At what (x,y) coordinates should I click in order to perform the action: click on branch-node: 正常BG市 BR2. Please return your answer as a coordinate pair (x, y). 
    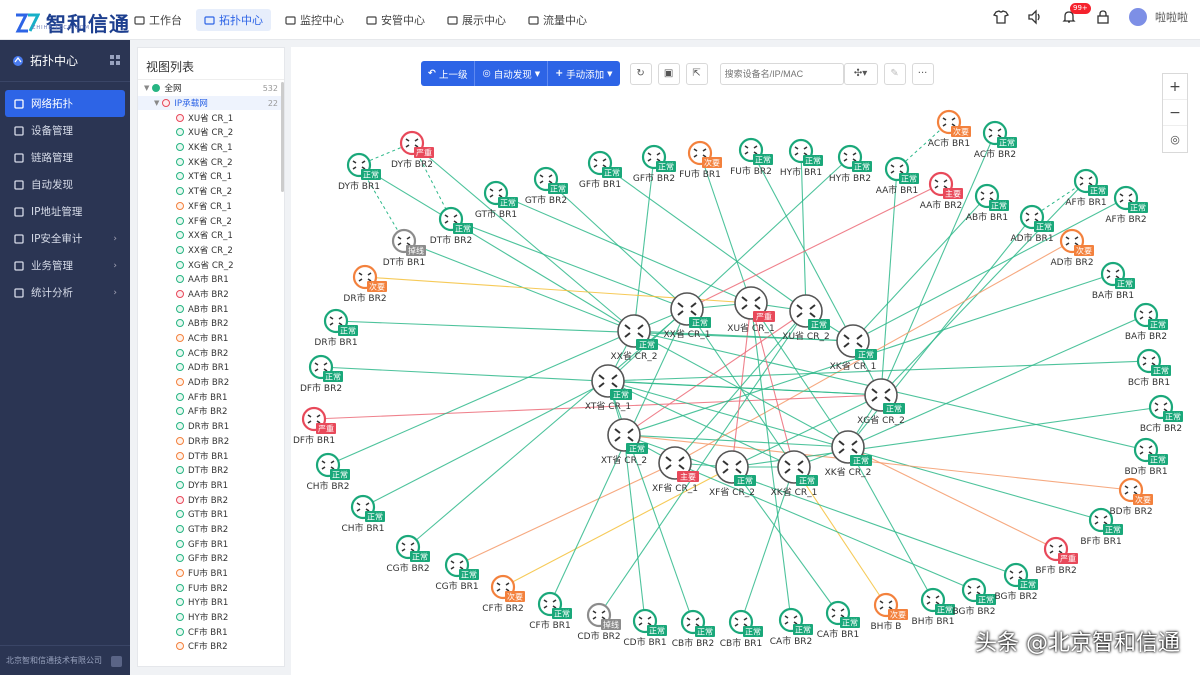
    Looking at the image, I should click on (974, 597).